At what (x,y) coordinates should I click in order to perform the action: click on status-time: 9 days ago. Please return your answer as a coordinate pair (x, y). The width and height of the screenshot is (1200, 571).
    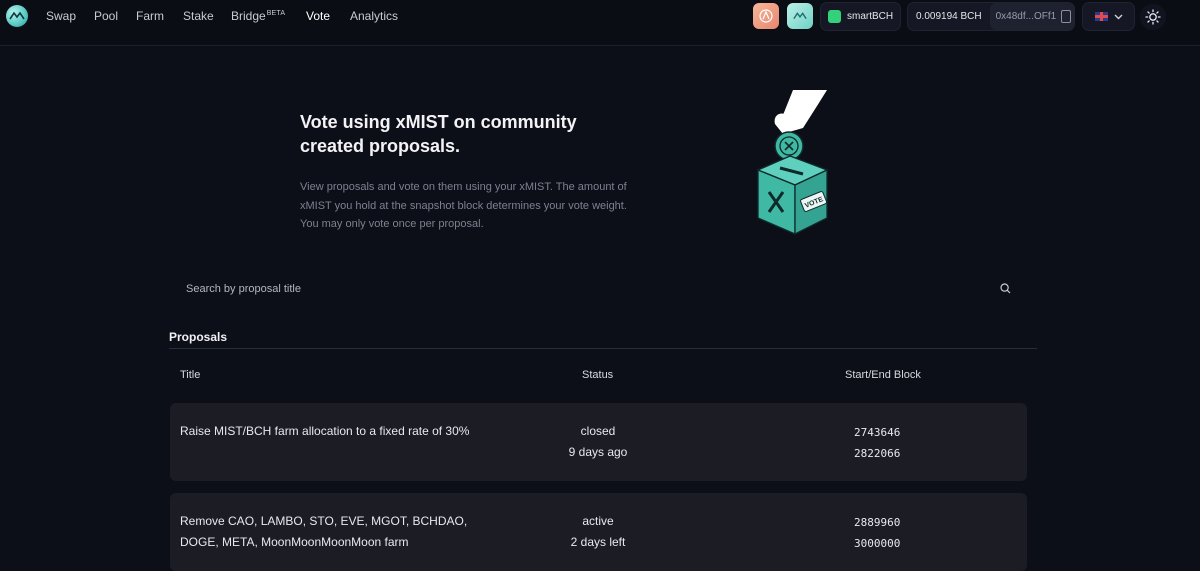
    Looking at the image, I should click on (598, 452).